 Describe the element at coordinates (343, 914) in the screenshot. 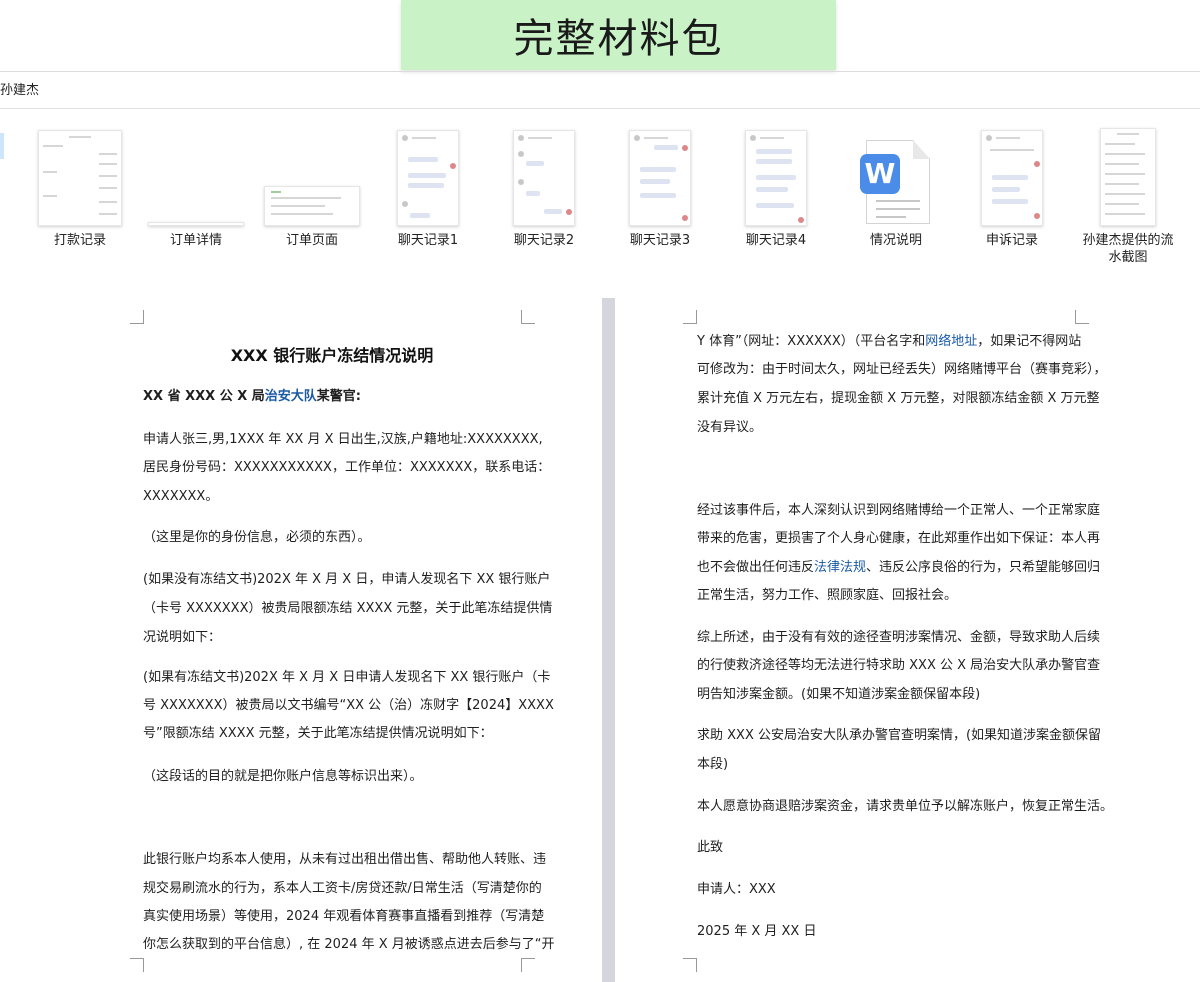

I see `paragraph-line: 真实使用场景）等使用，2024 年观看体育赛事直播看到推荐（写清楚` at that location.